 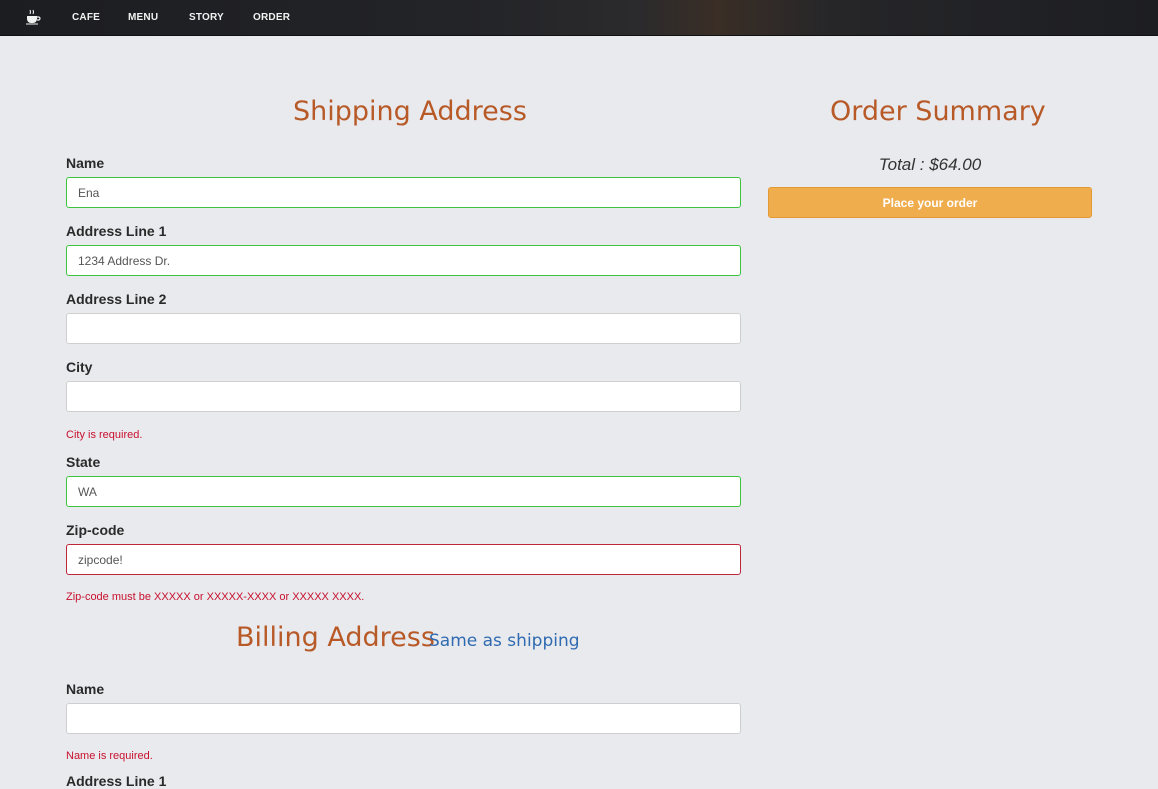 What do you see at coordinates (104, 435) in the screenshot?
I see `city-error-message: City is required.` at bounding box center [104, 435].